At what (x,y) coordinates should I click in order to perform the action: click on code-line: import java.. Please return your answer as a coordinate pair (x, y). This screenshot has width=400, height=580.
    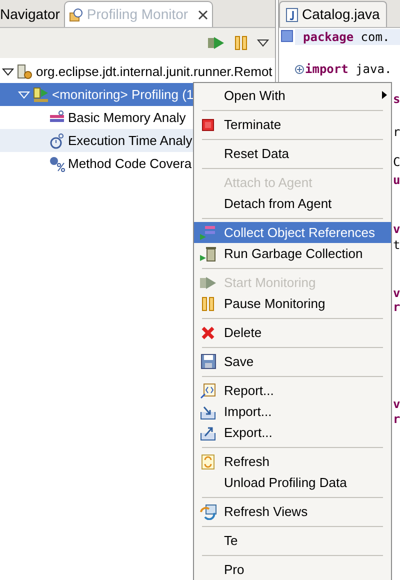
    Looking at the image, I should click on (348, 69).